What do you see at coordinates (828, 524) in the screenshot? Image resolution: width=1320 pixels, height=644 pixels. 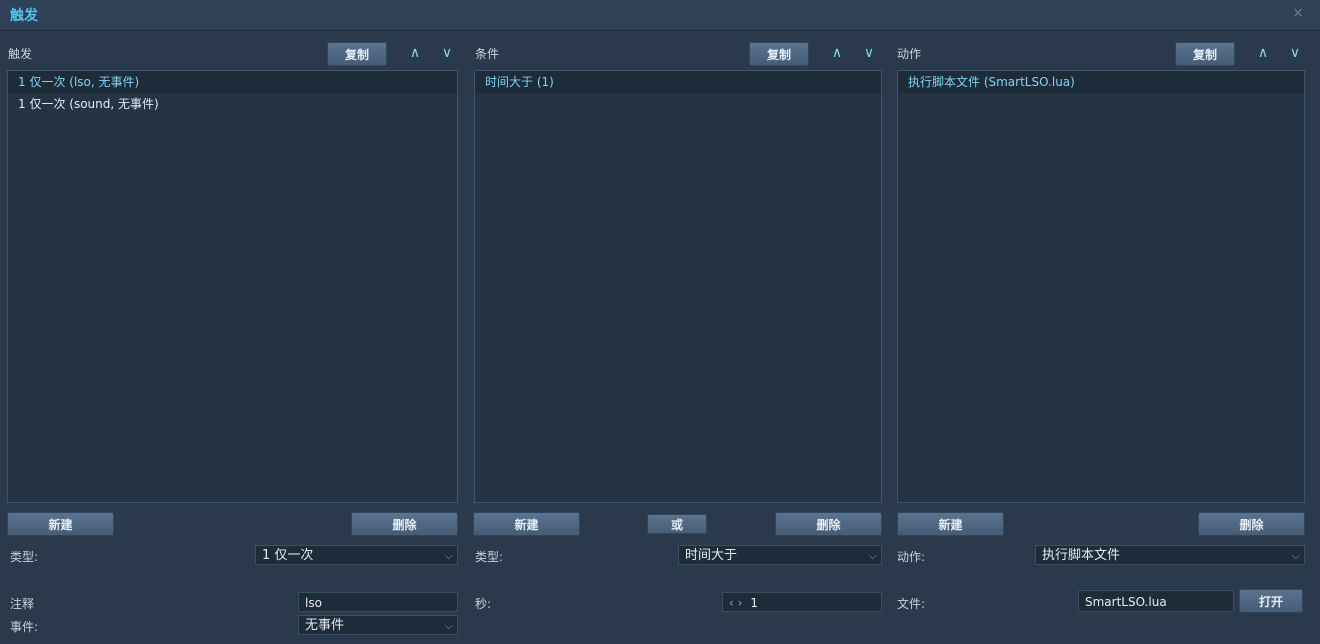 I see `conditions-delete-button: 删除` at bounding box center [828, 524].